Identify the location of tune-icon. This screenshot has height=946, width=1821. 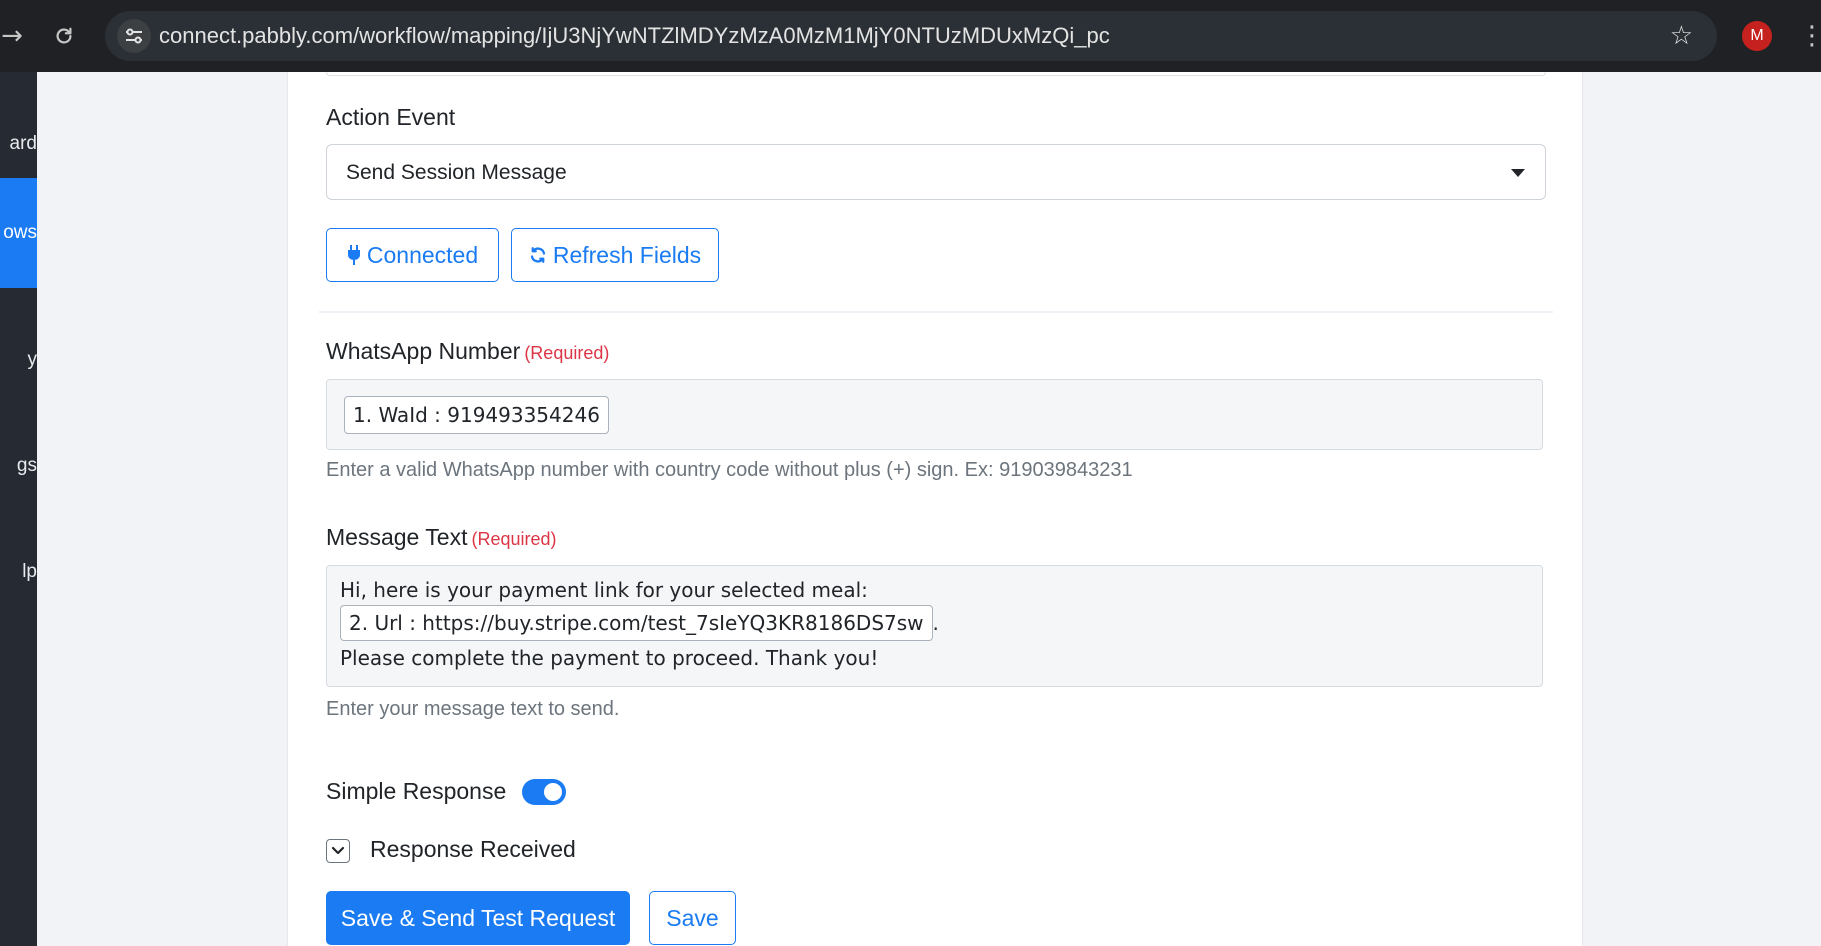
(134, 36).